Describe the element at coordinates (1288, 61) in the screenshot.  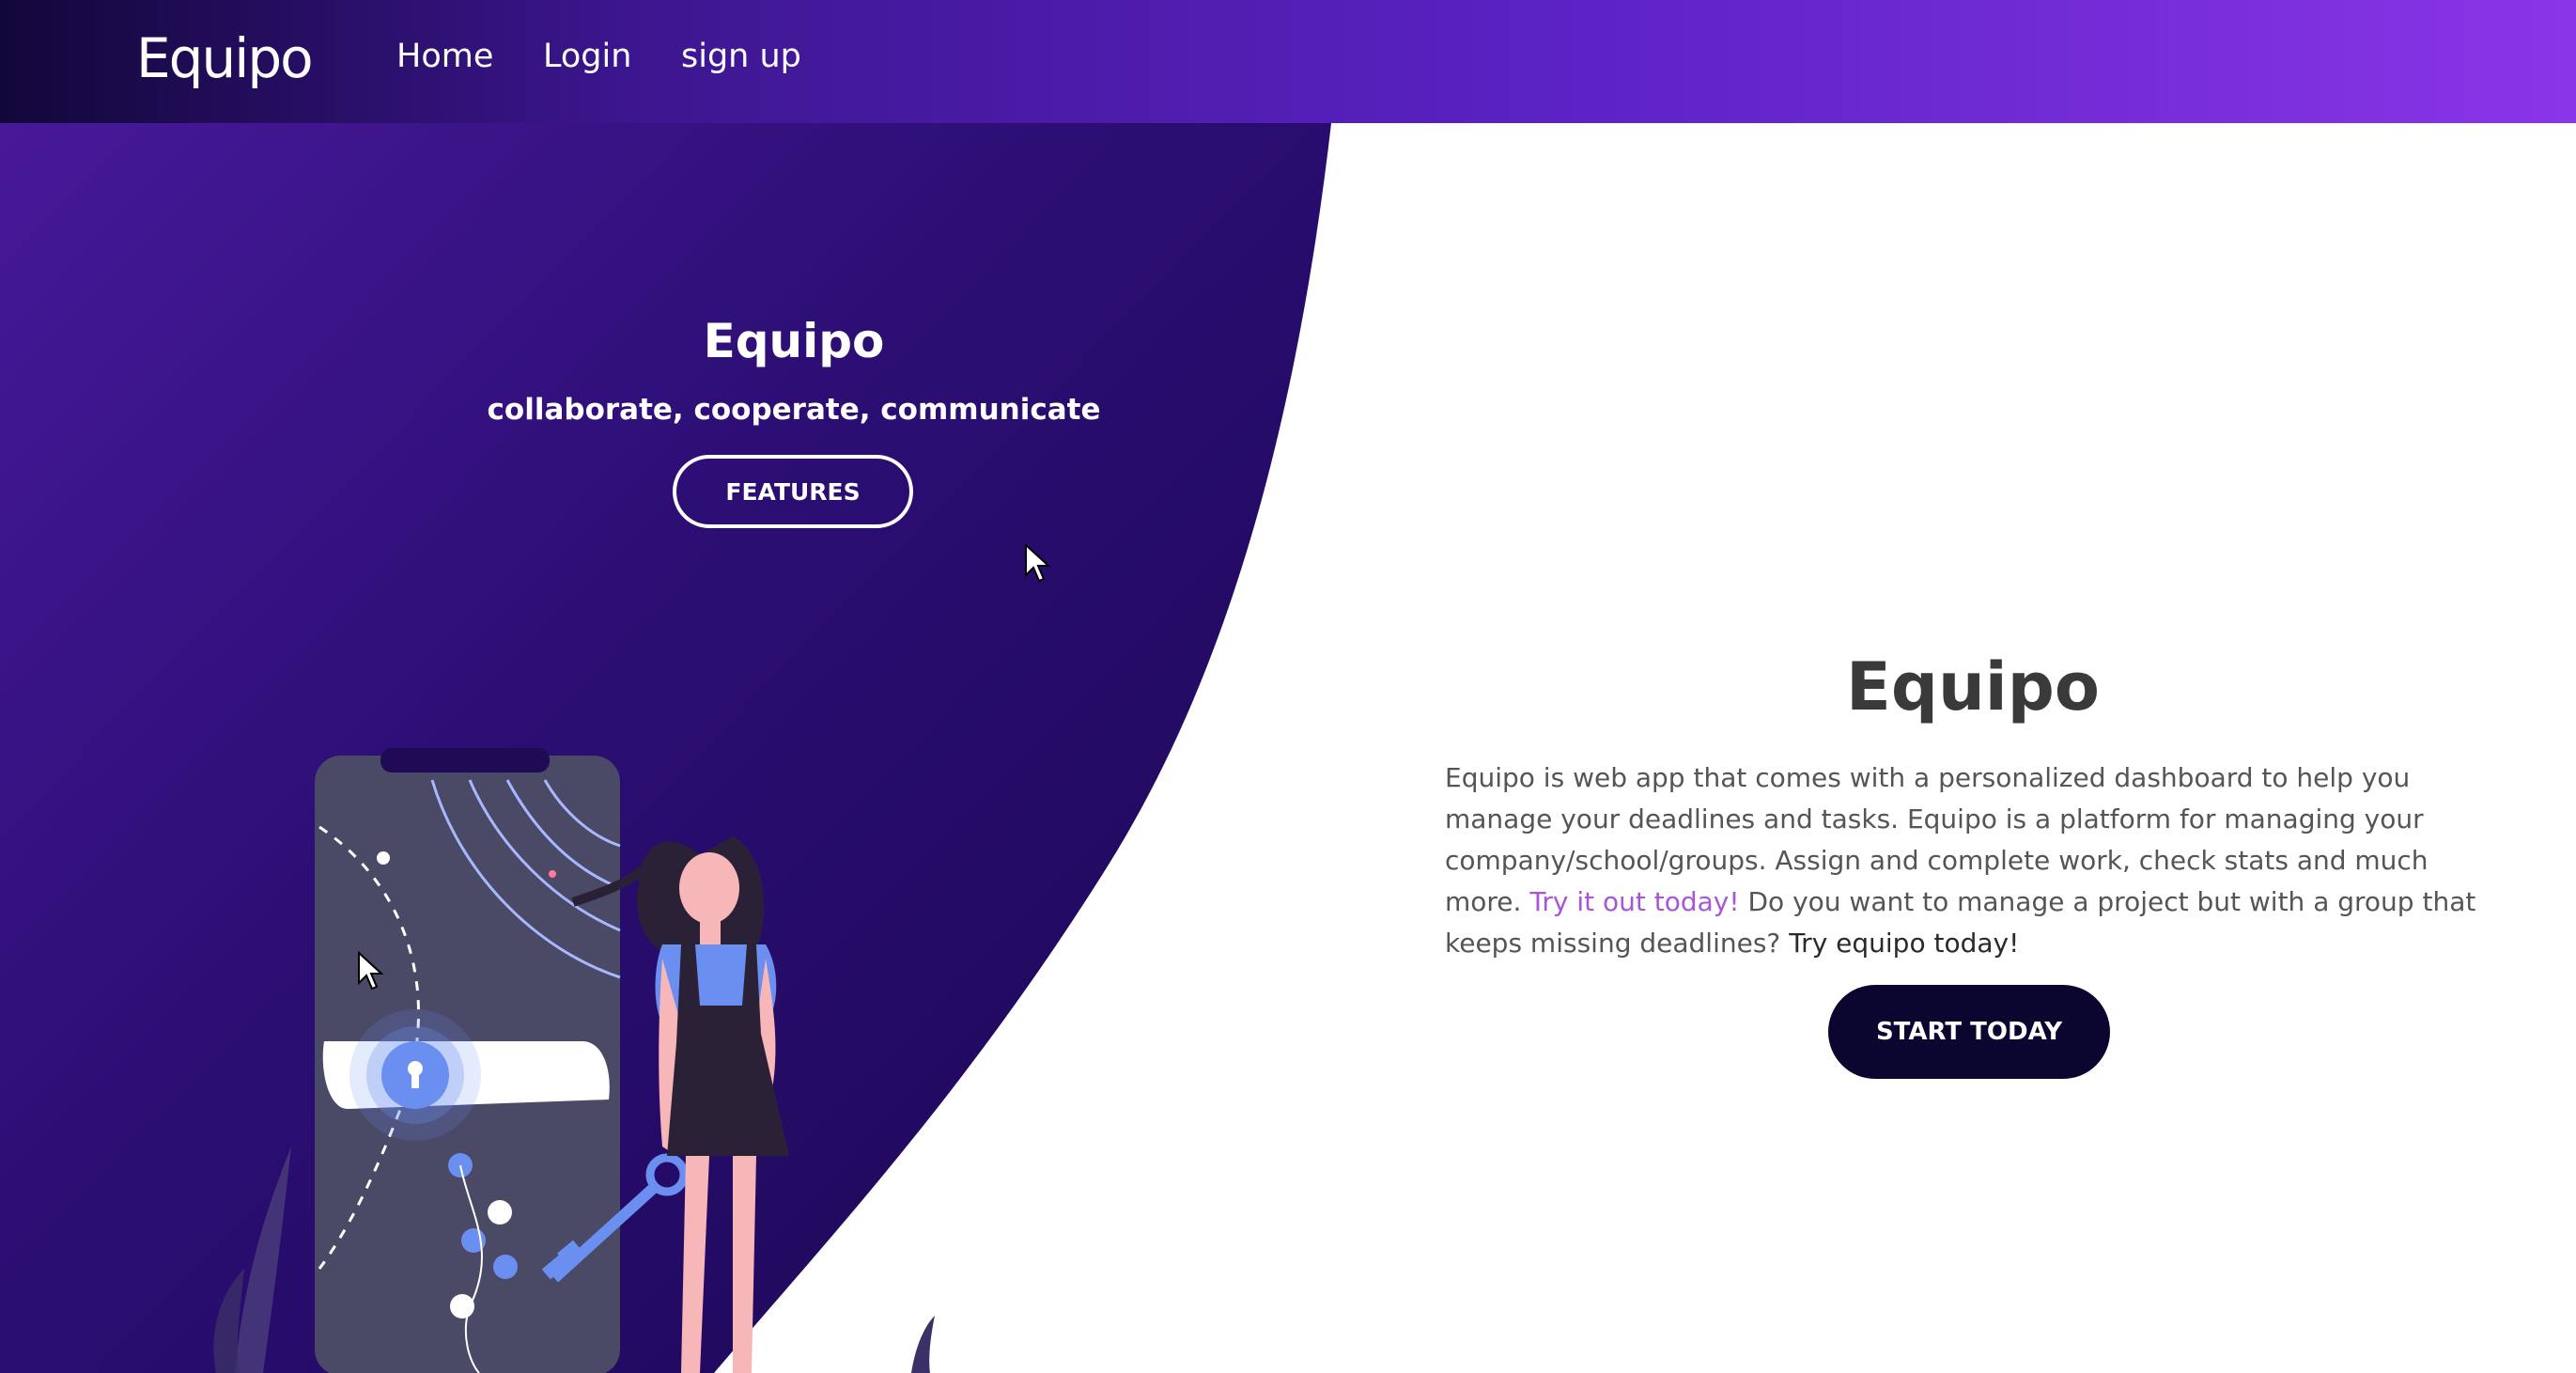
I see `top-navbar: Equipo Home Login sign up` at that location.